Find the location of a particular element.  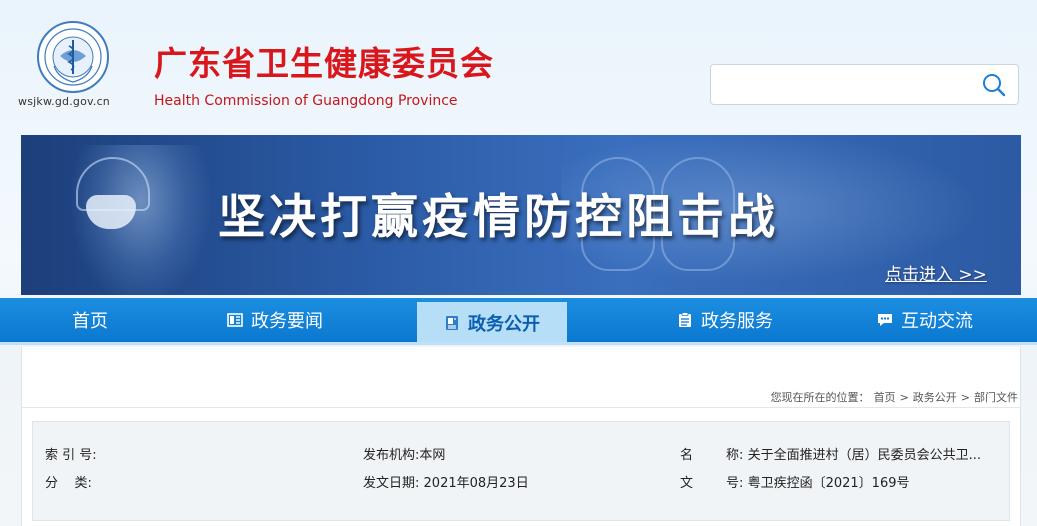

nav-item-label: 政务服务 is located at coordinates (737, 321).